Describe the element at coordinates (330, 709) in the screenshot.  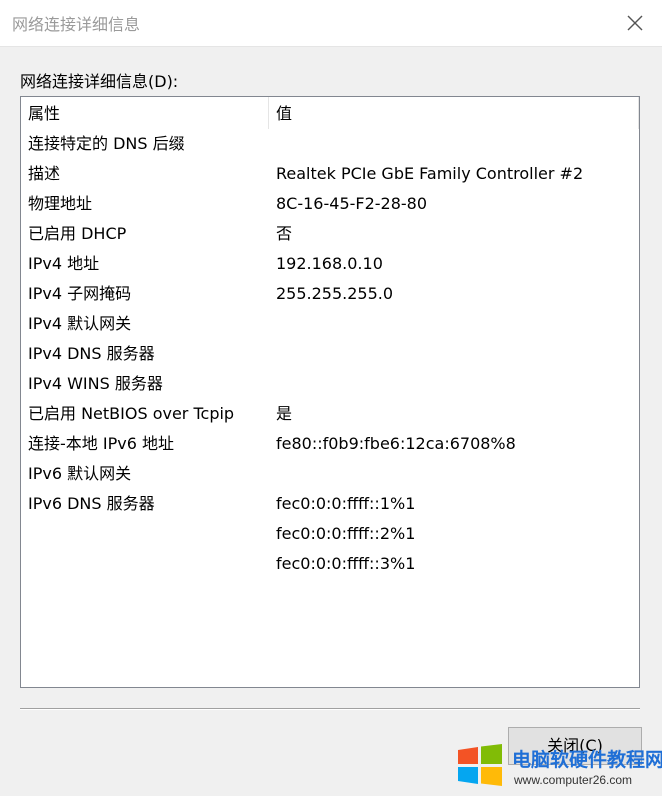
I see `divider` at that location.